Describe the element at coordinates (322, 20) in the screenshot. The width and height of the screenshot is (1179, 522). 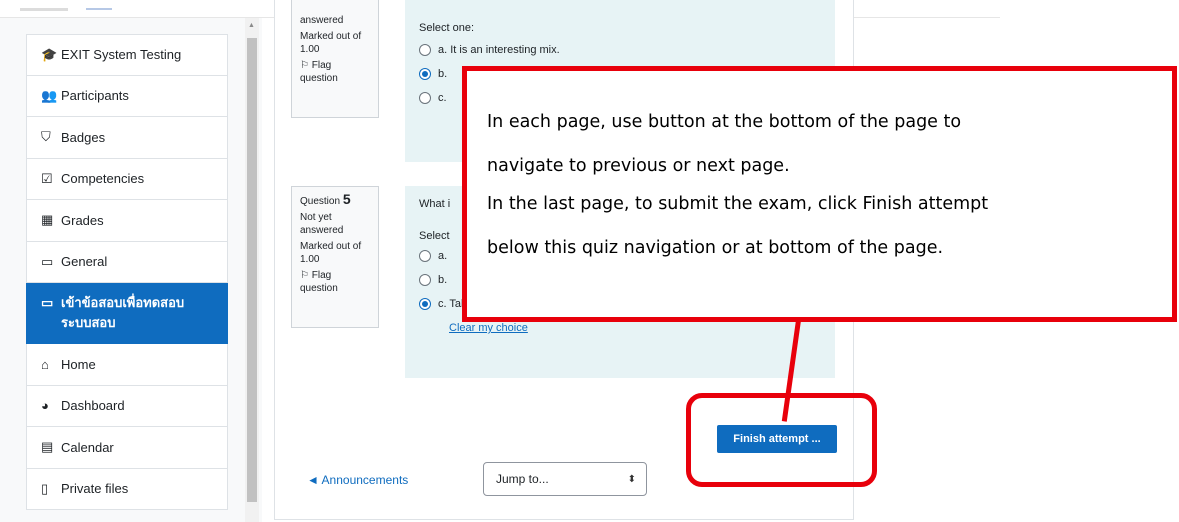
I see `question-status: answered` at that location.